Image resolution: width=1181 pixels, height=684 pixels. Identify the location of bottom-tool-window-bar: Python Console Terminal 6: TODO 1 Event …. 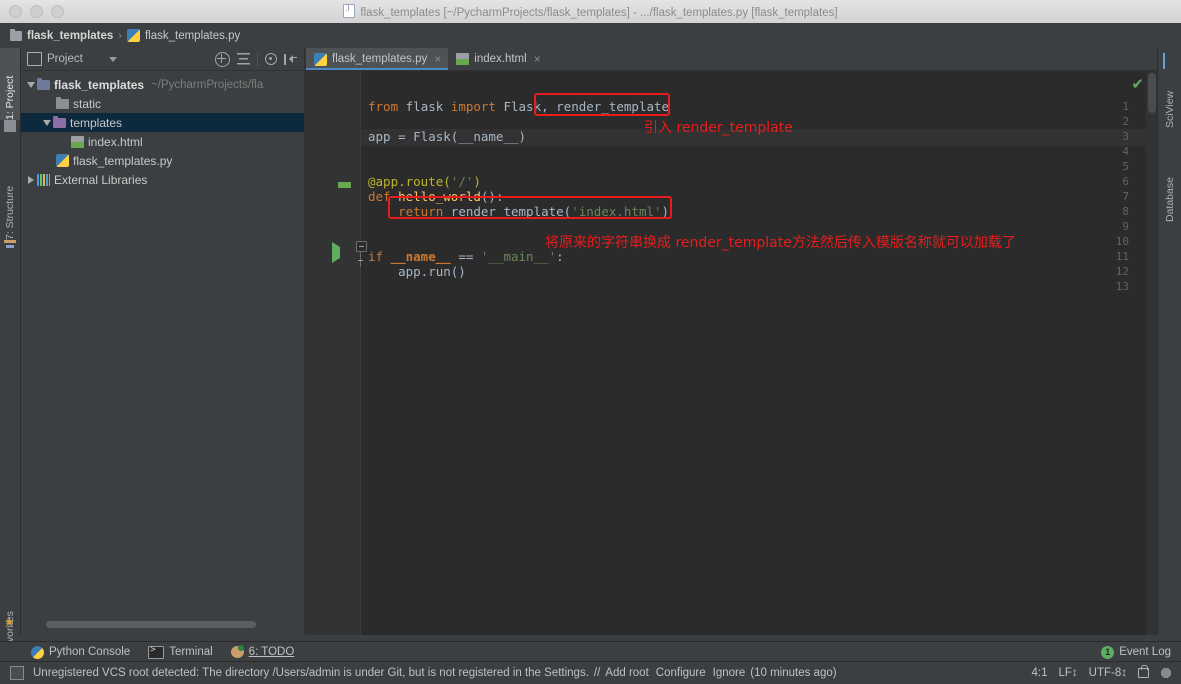
(590, 651).